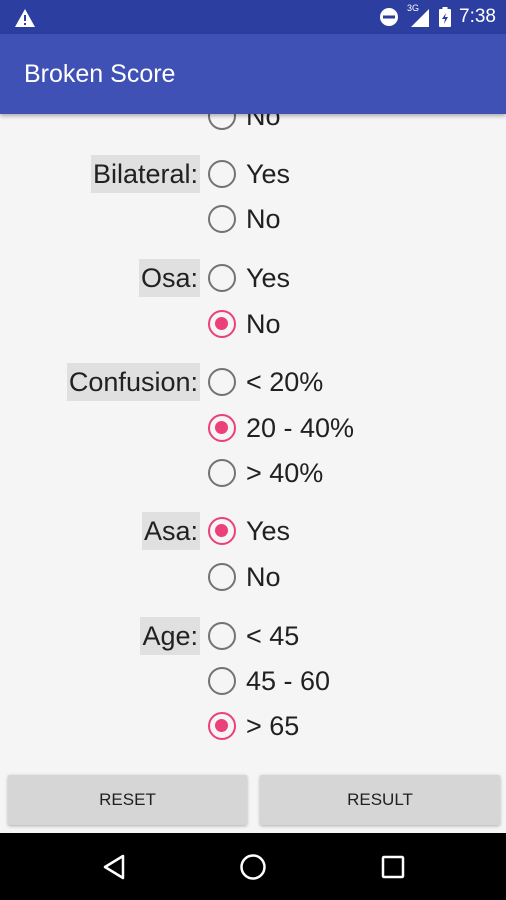 The width and height of the screenshot is (506, 900). I want to click on navigation-bar, so click(253, 866).